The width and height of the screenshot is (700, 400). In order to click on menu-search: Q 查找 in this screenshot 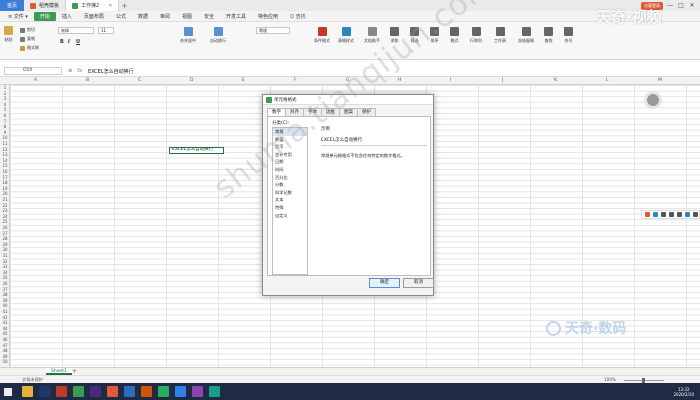, I will do `click(298, 16)`.